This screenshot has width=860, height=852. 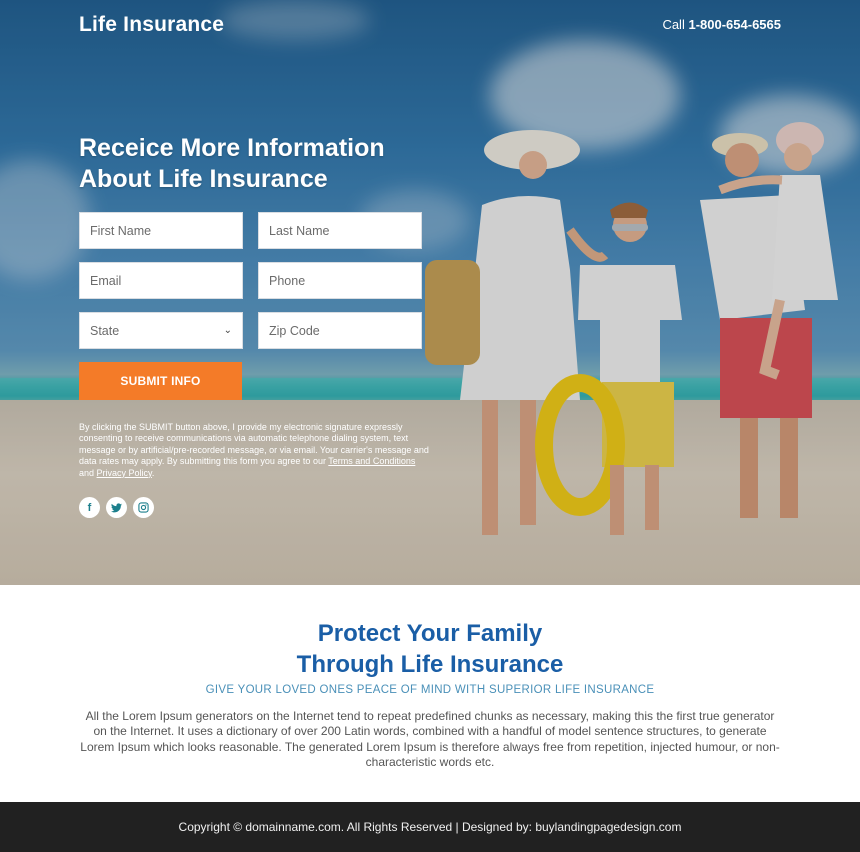 What do you see at coordinates (87, 472) in the screenshot?
I see `disclaimer-and: and` at bounding box center [87, 472].